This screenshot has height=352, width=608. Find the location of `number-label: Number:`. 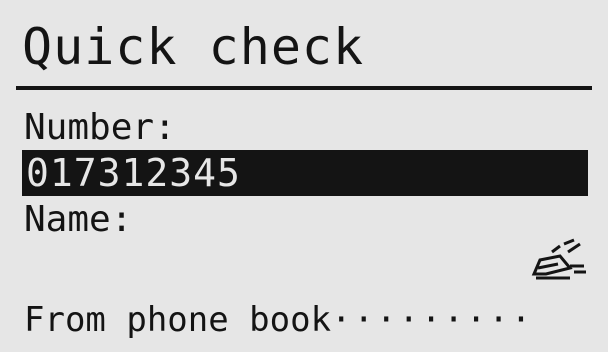

number-label: Number: is located at coordinates (100, 127).